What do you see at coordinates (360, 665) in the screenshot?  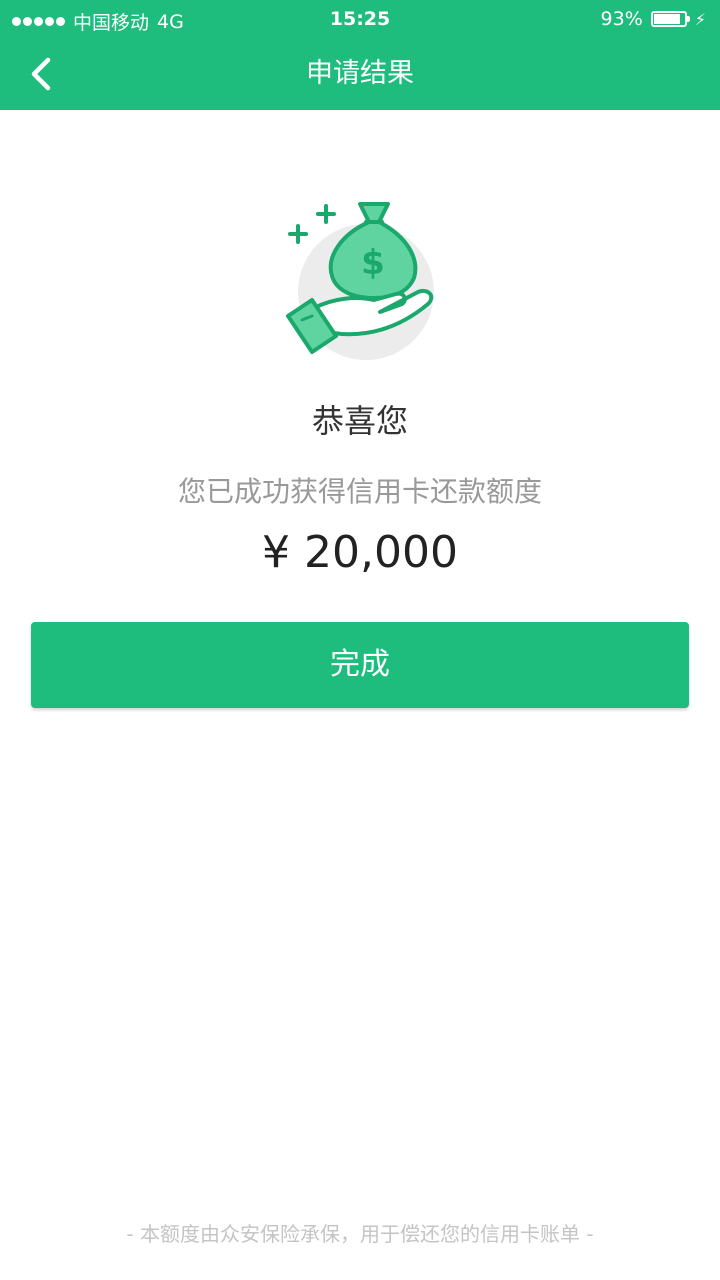 I see `done-button: 完成` at bounding box center [360, 665].